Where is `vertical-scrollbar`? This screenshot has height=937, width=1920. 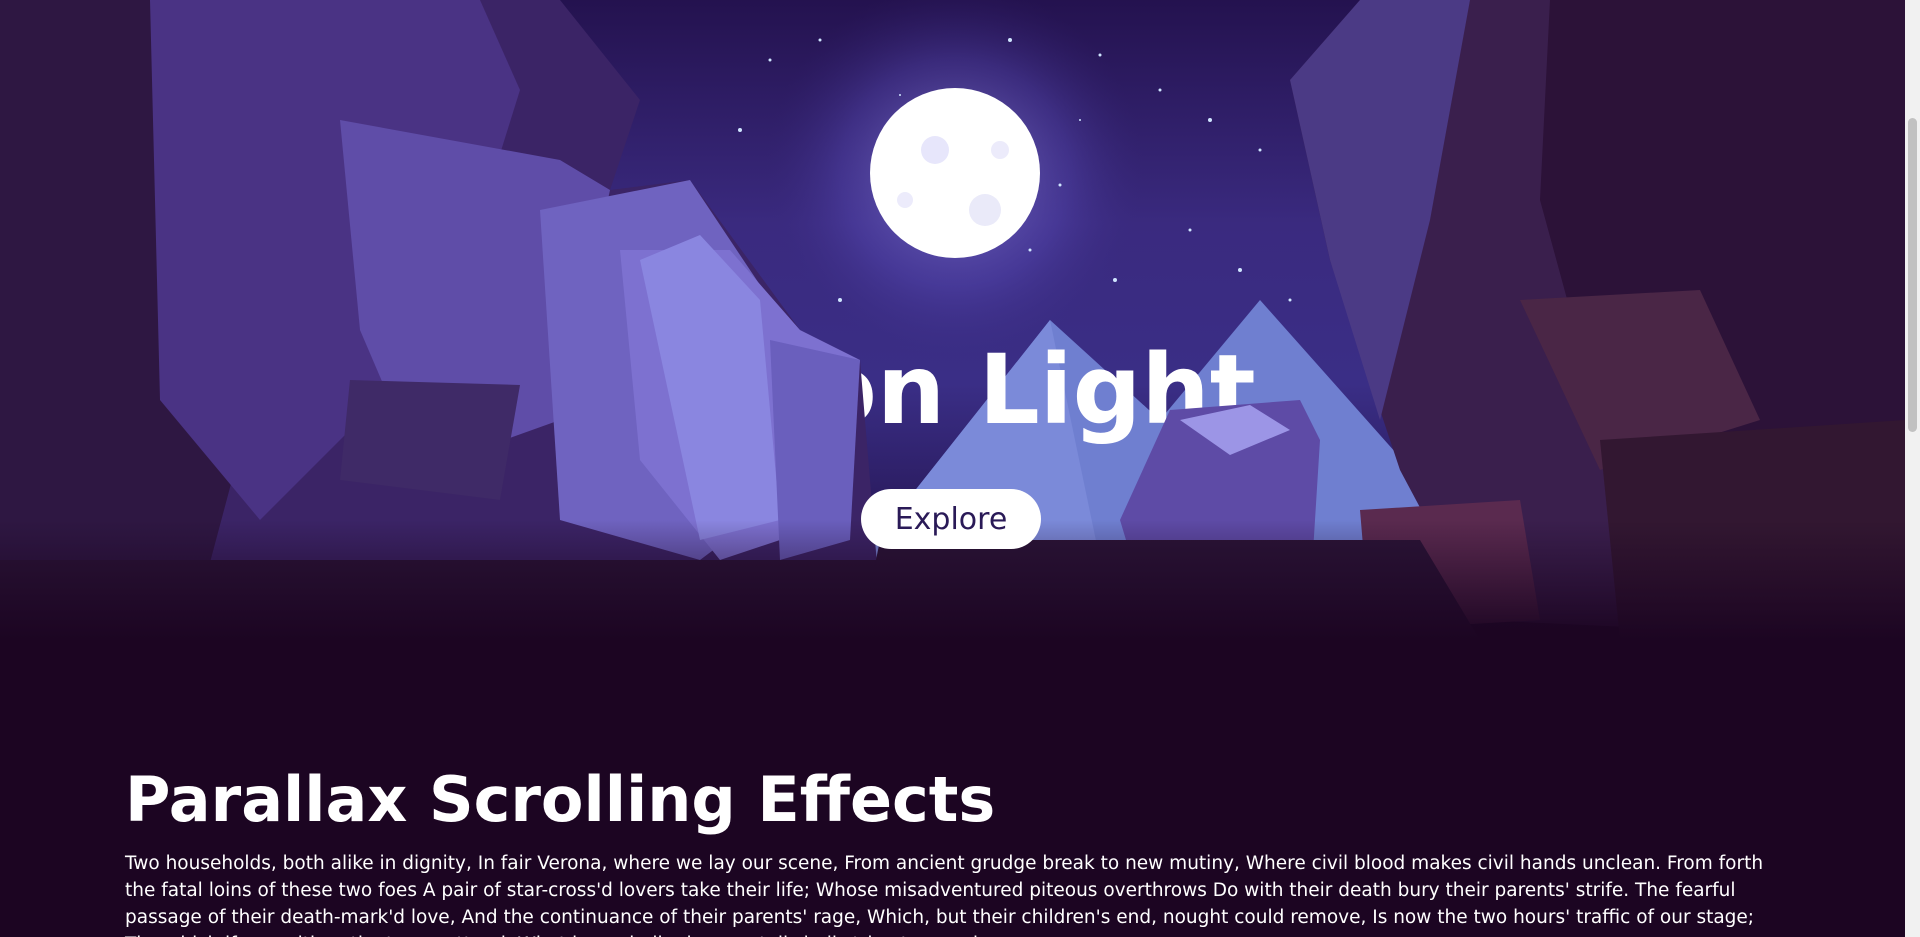
vertical-scrollbar is located at coordinates (1912, 468).